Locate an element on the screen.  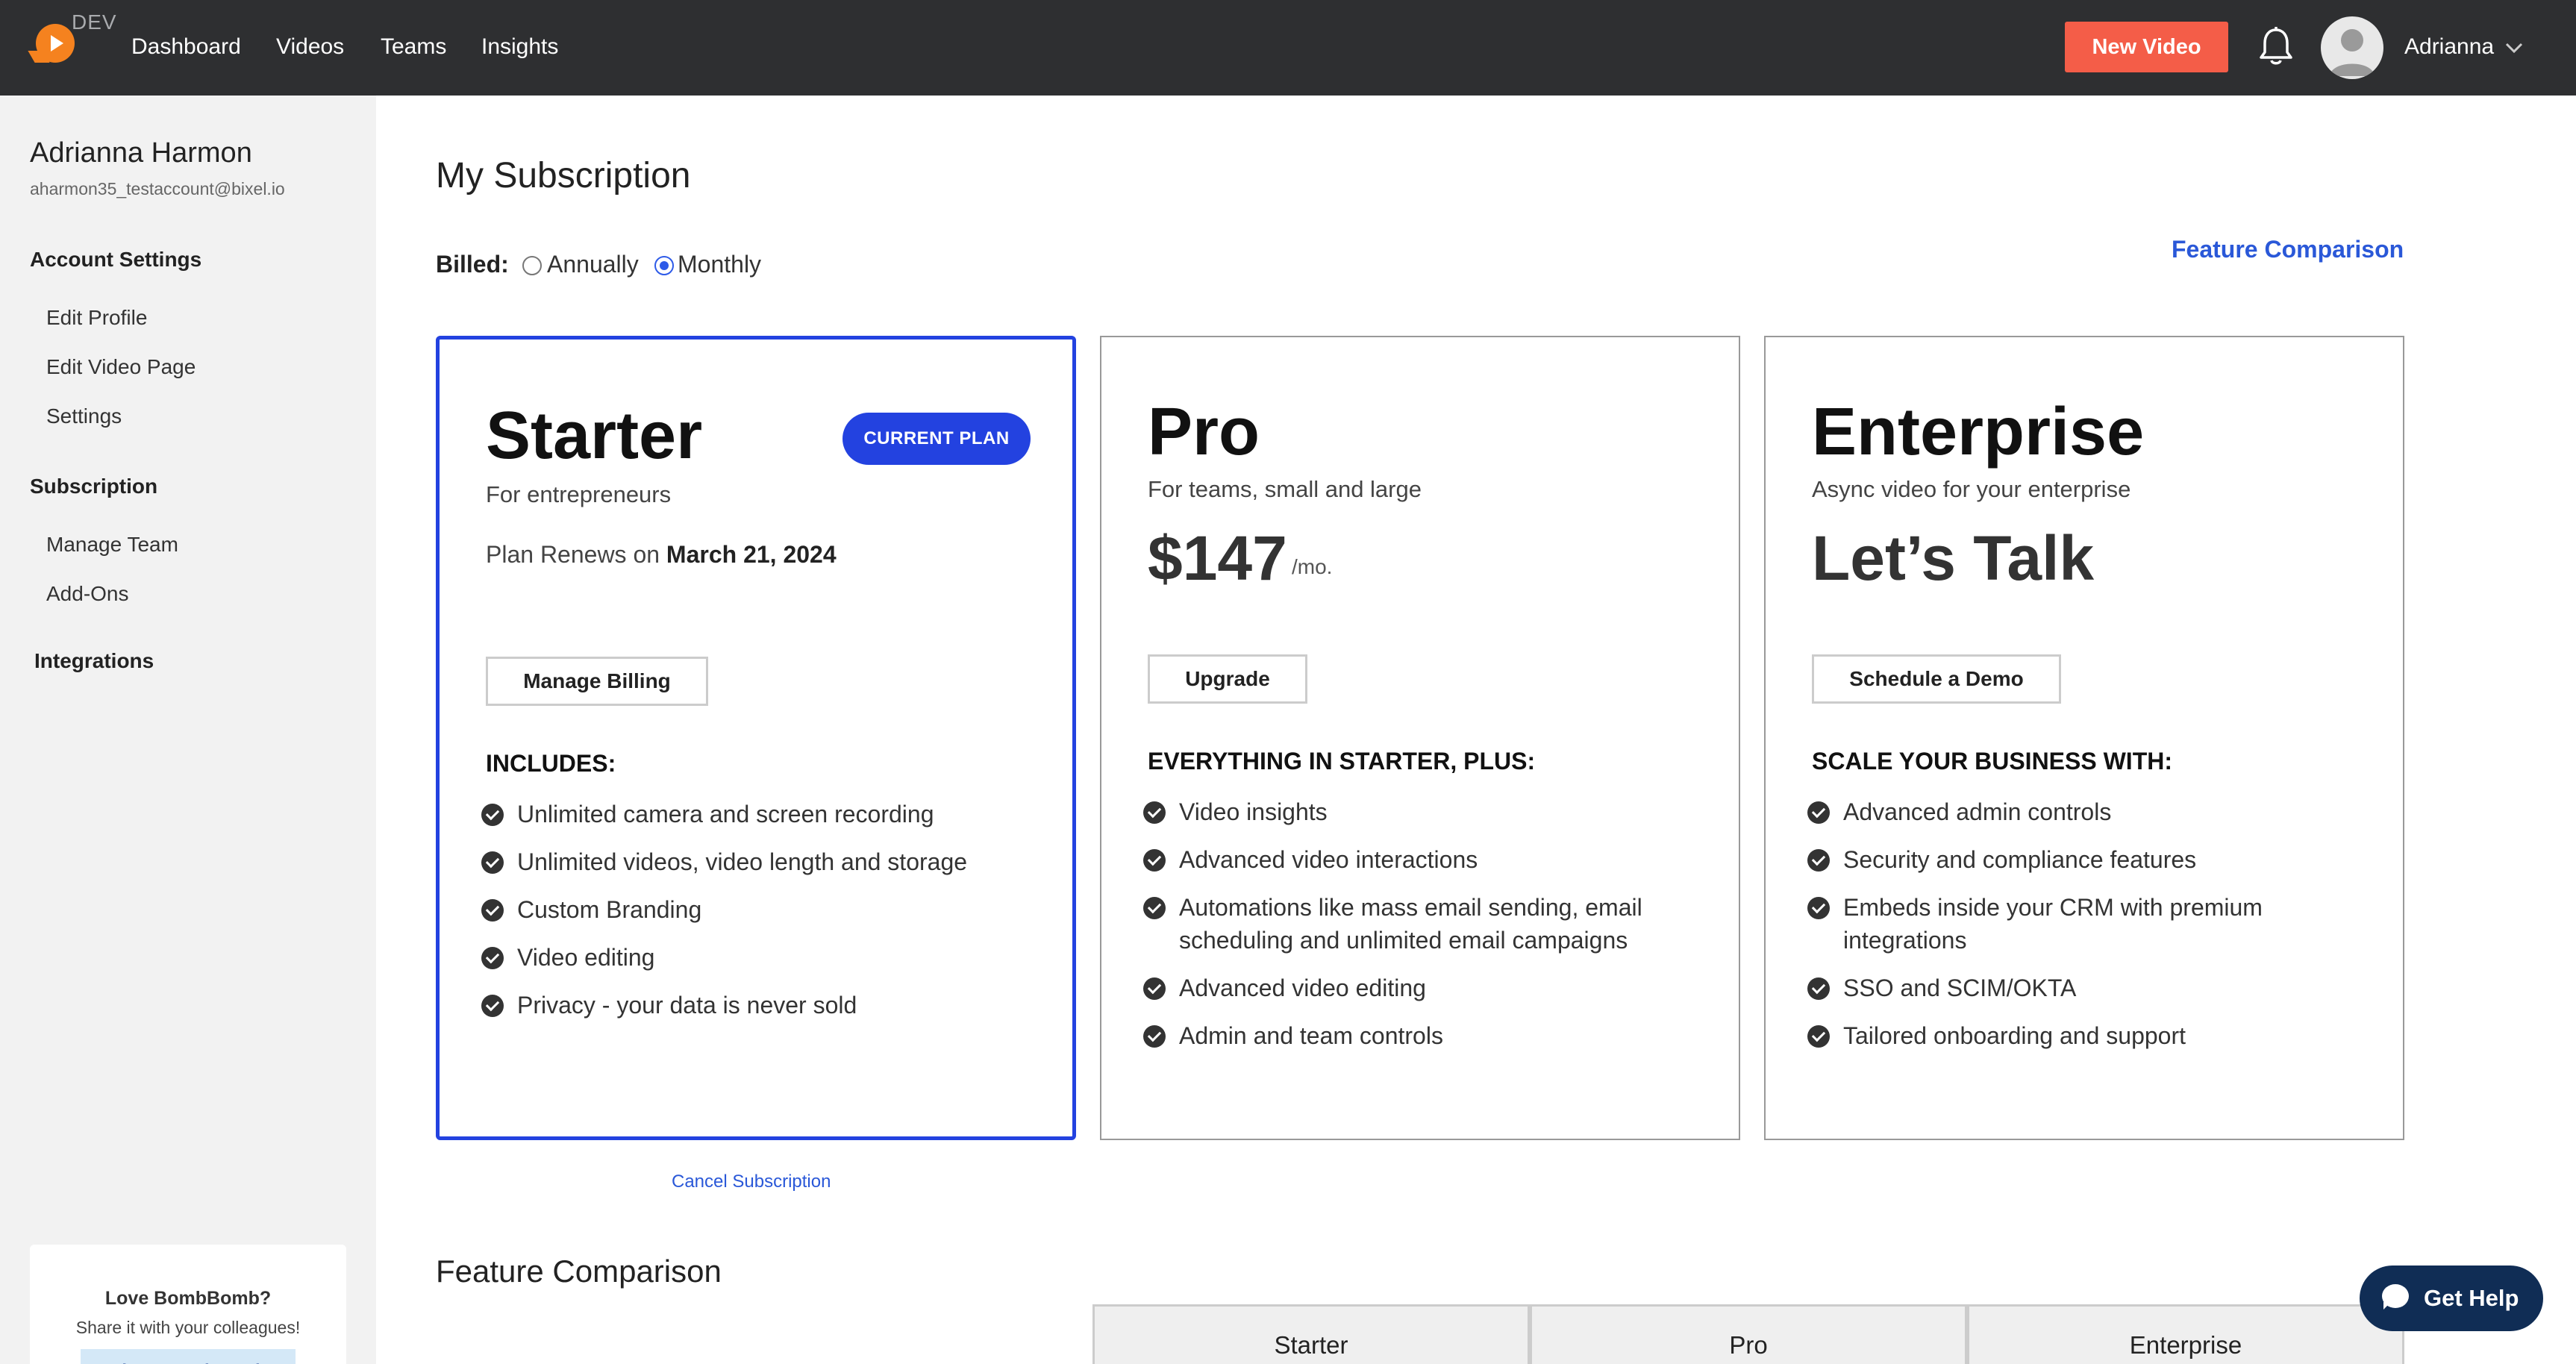
avatar-icon is located at coordinates (2352, 47).